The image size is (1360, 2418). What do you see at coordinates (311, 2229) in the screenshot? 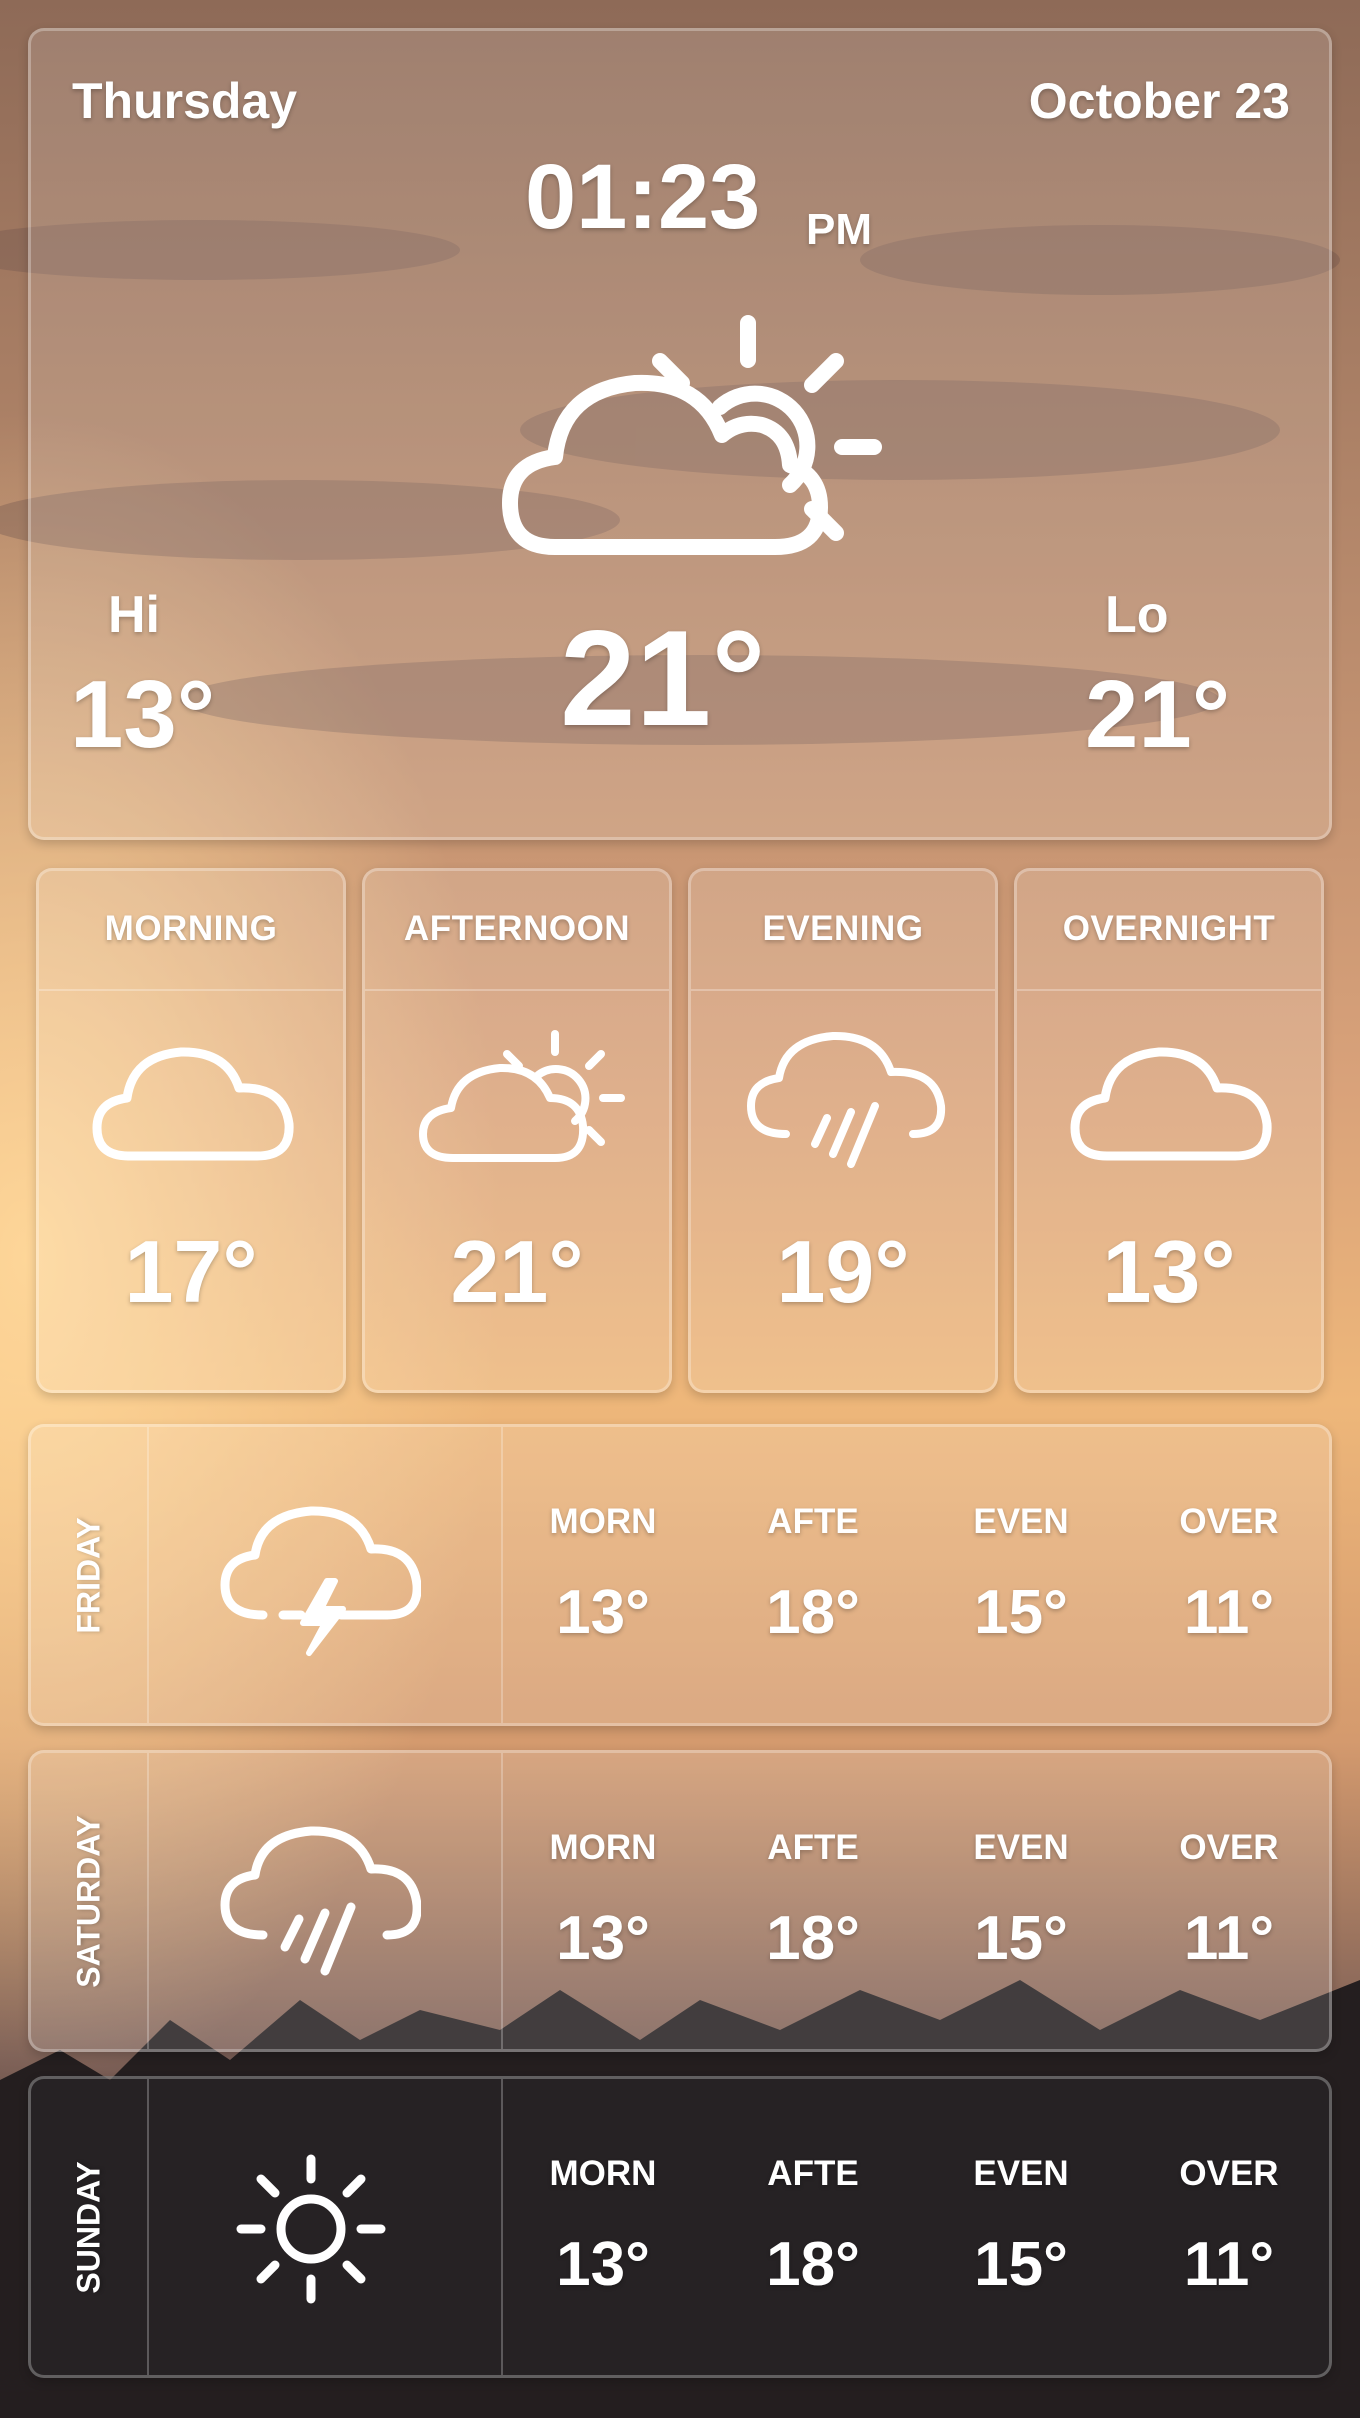
I see `sun-icon` at bounding box center [311, 2229].